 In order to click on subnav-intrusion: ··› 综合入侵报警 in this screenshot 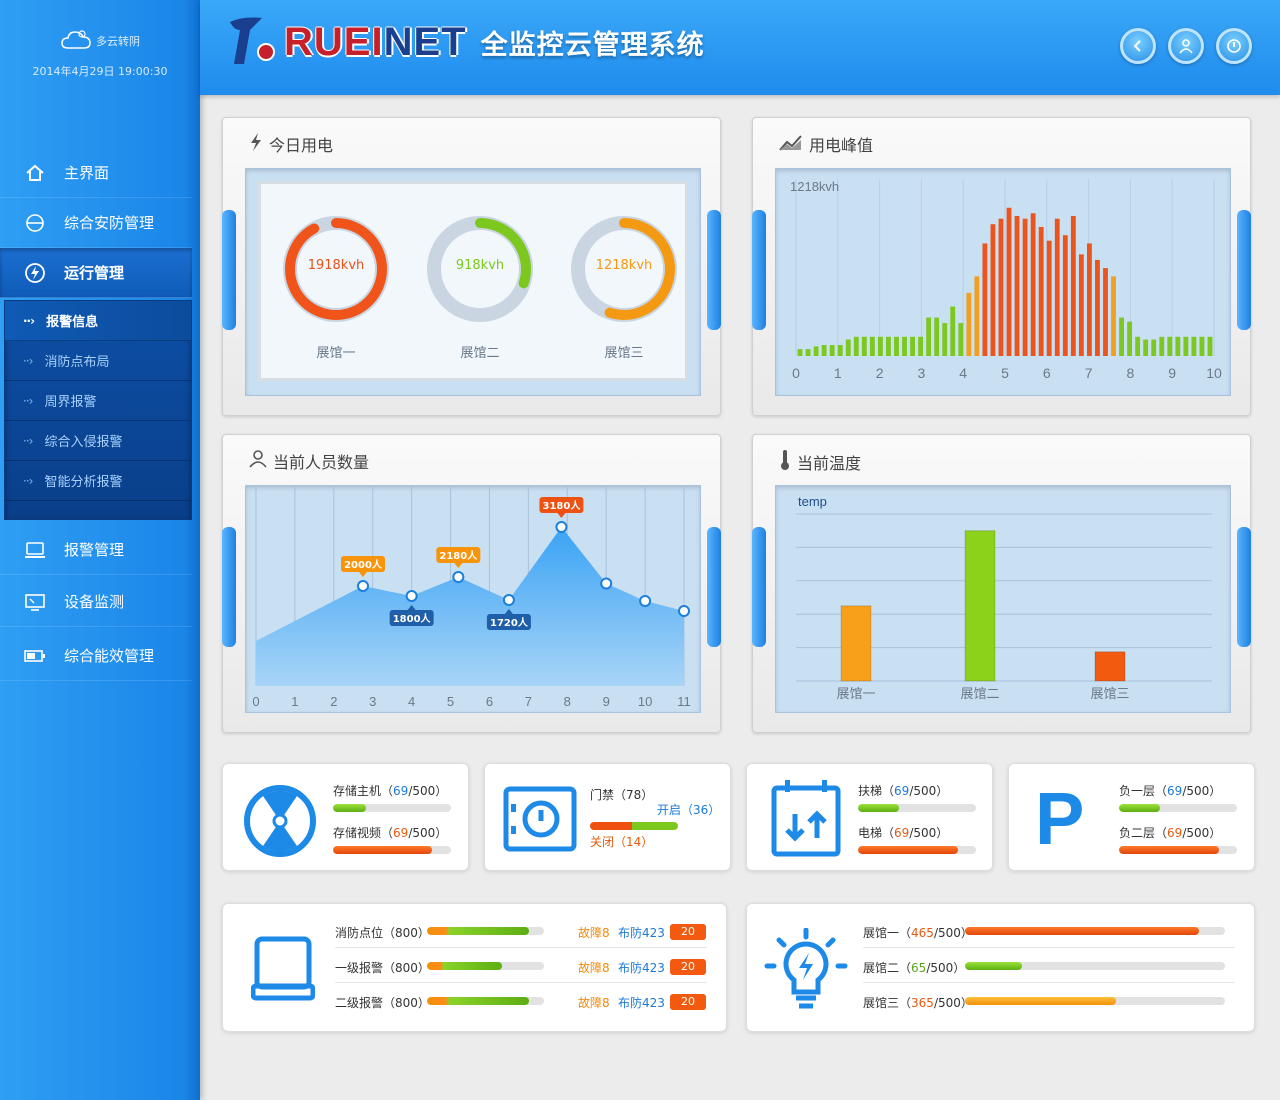, I will do `click(98, 441)`.